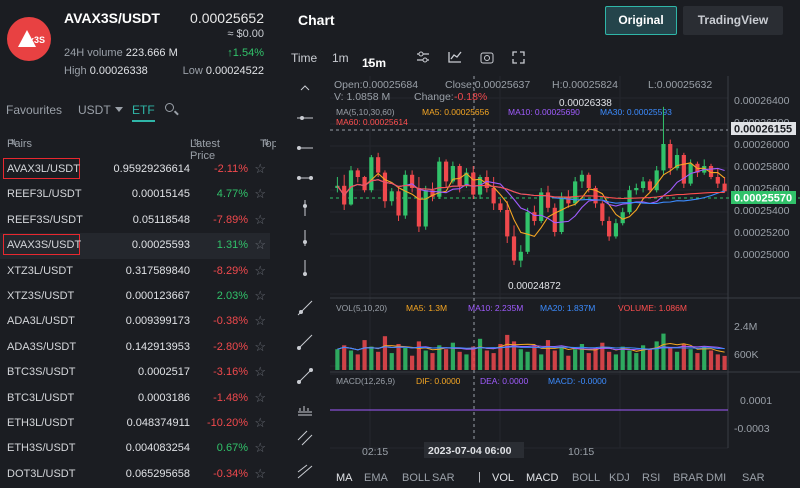  Describe the element at coordinates (504, 381) in the screenshot. I see `macd-dea: DEA: 0.0000` at that location.